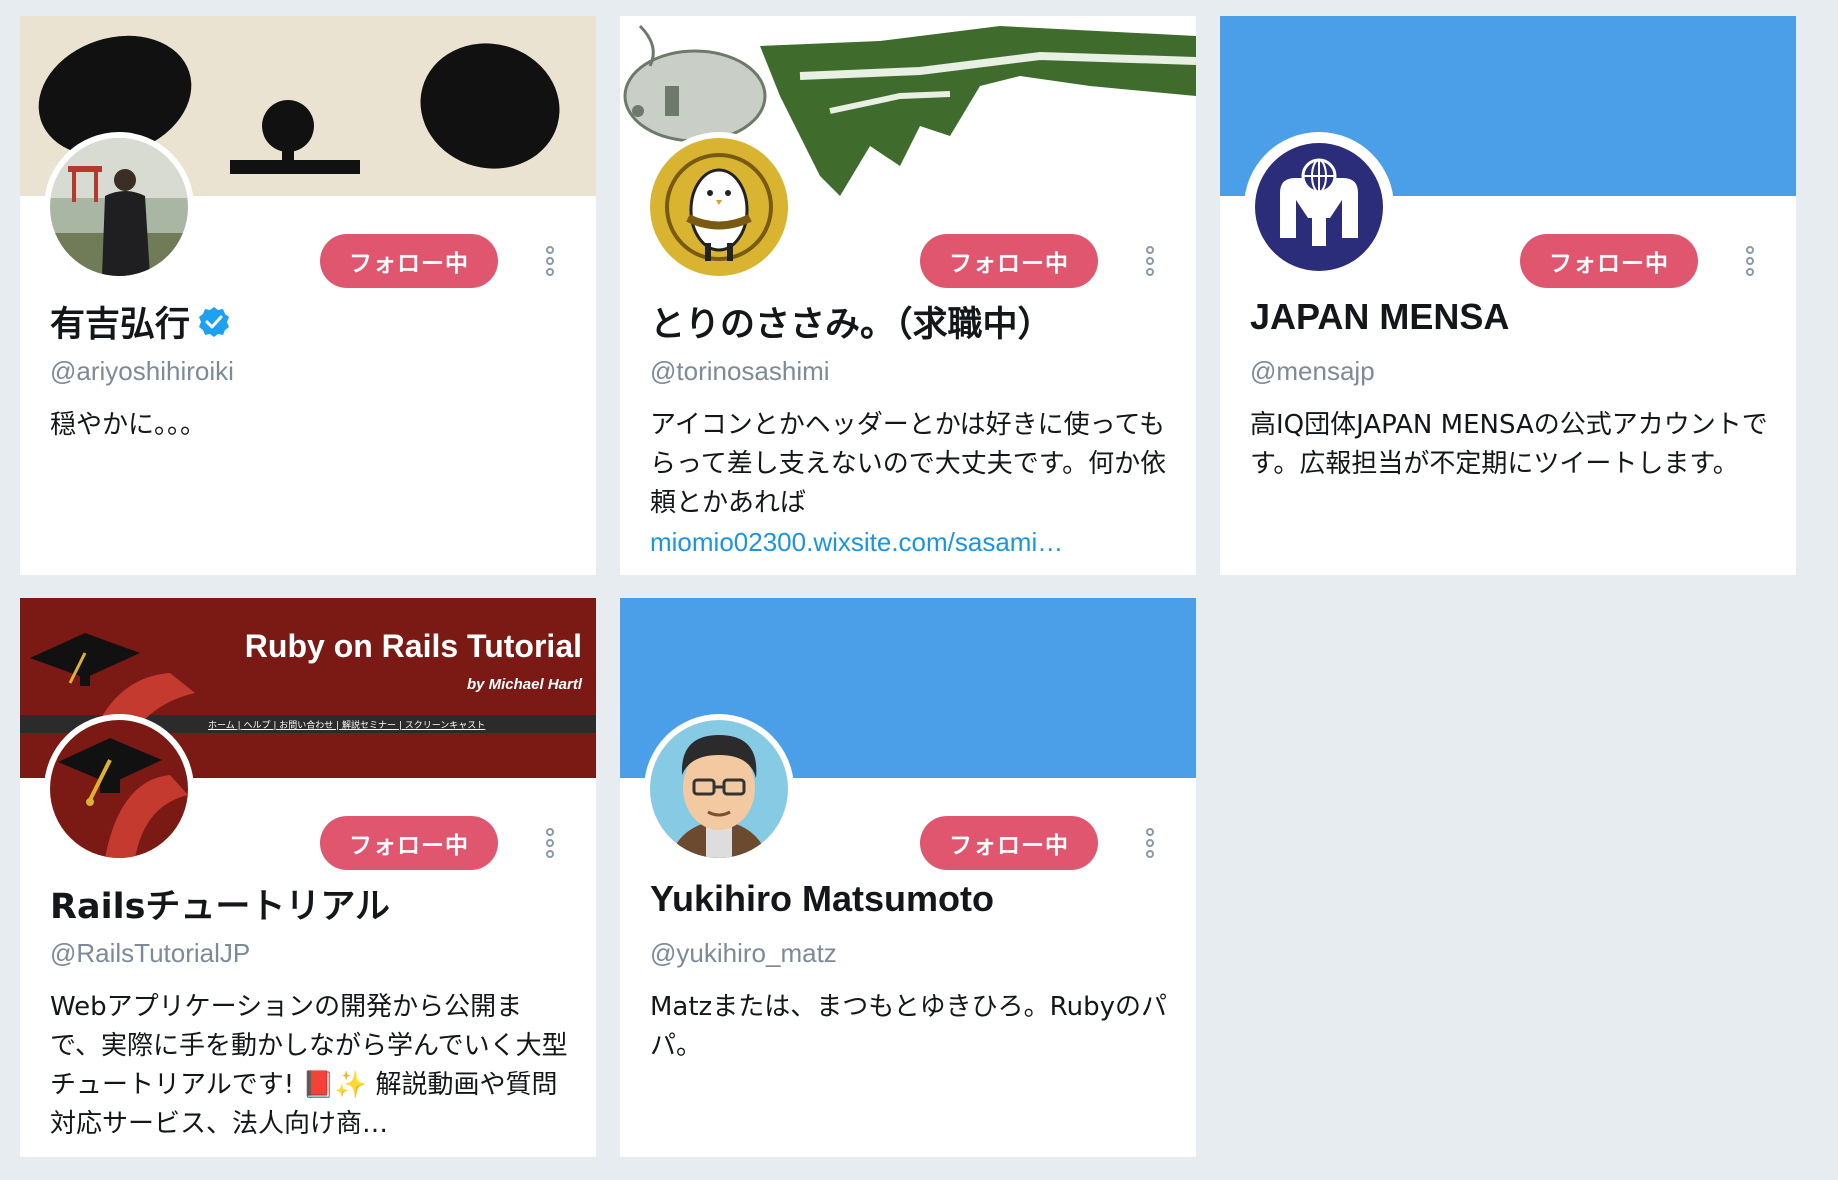 This screenshot has width=1838, height=1180. I want to click on header-nav: ホーム | ヘルプ | お問い合わせ | 解説セミナー | スクリーンキャスト, so click(347, 726).